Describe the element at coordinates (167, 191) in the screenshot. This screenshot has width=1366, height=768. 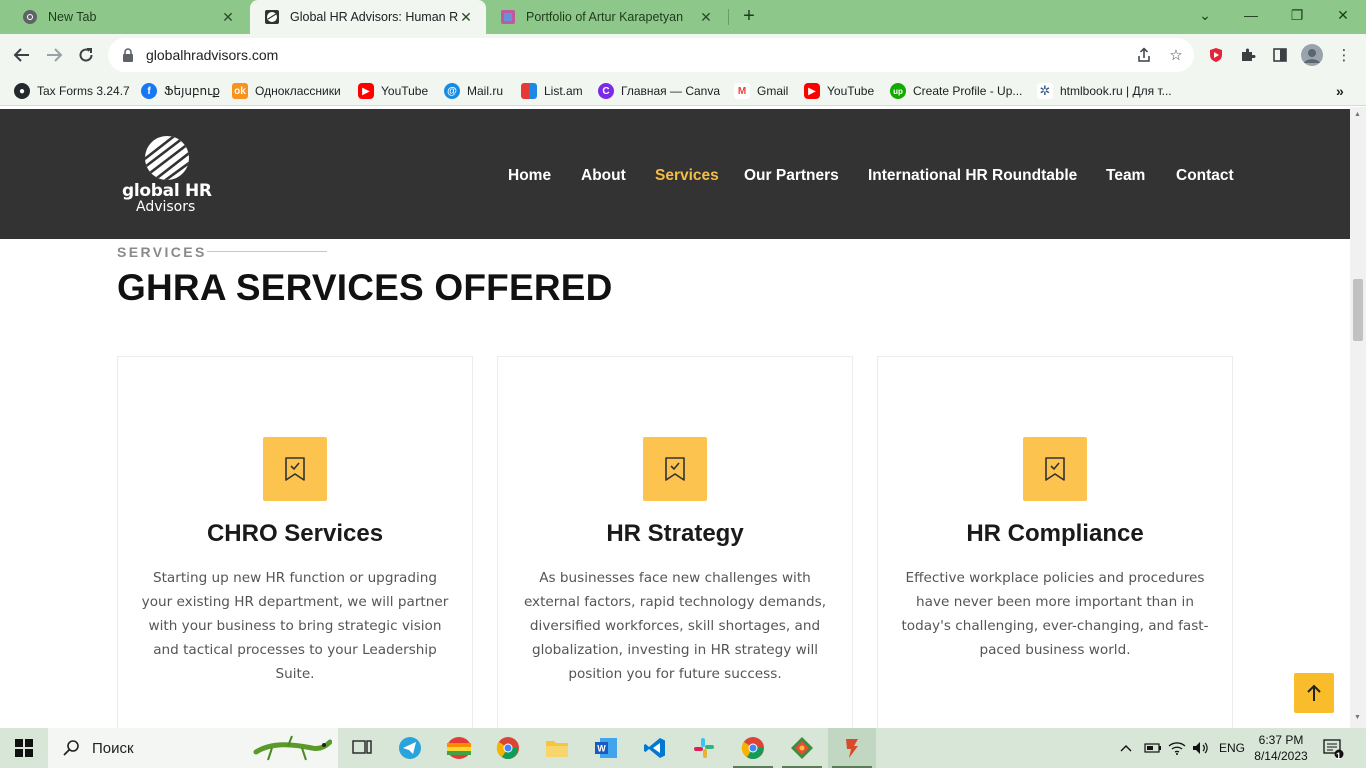
I see `logo-text-line1: global HR` at that location.